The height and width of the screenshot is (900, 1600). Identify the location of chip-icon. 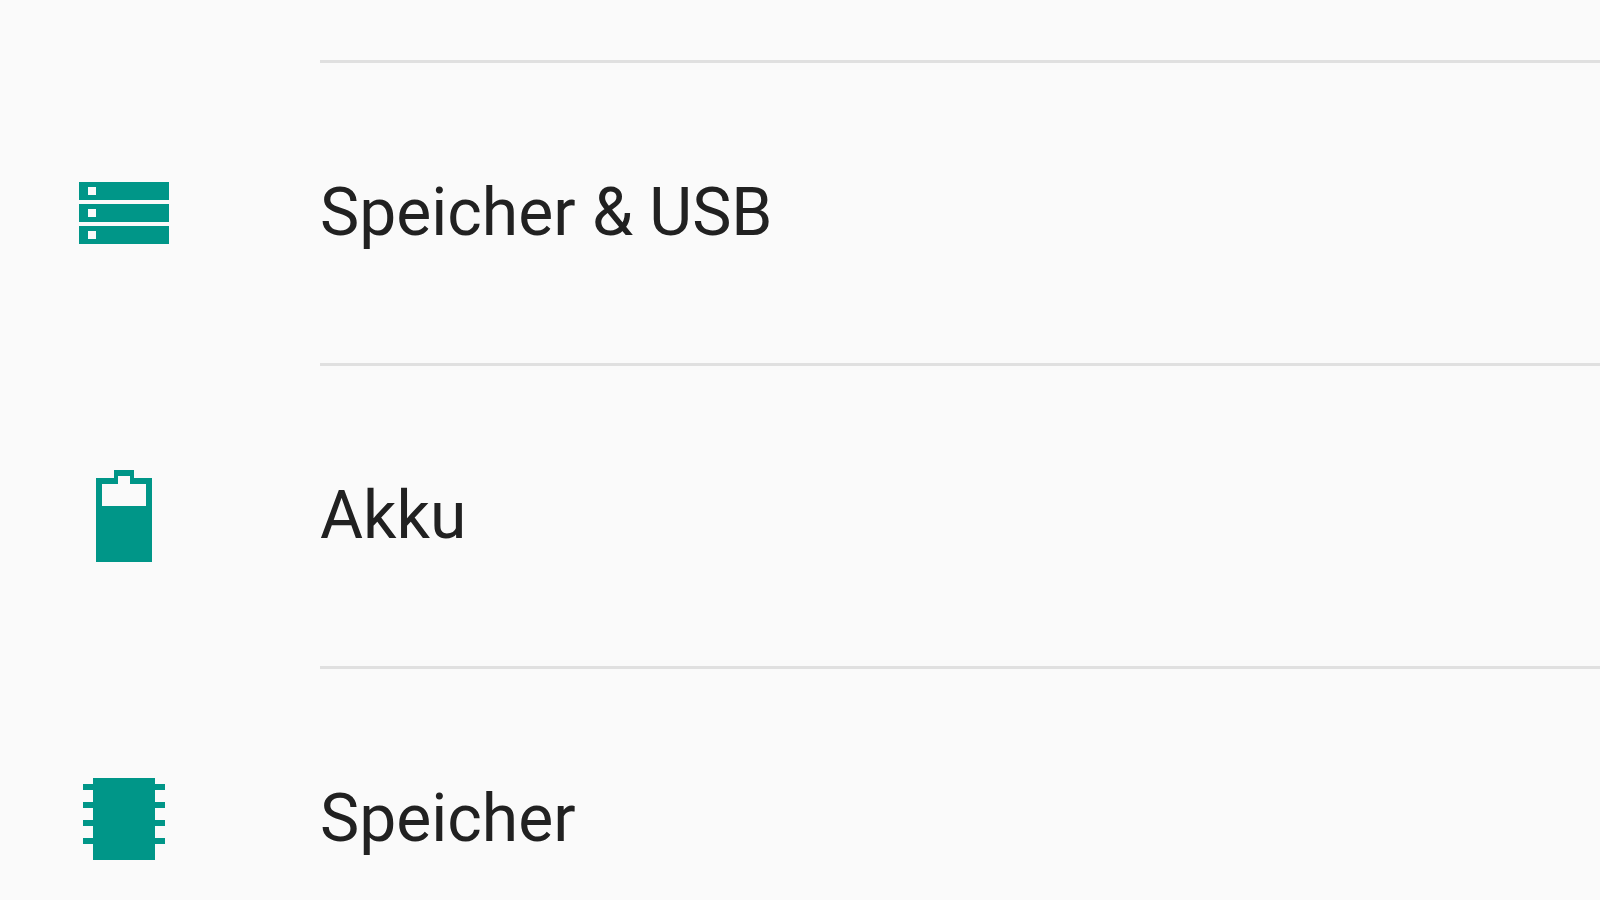
(124, 819).